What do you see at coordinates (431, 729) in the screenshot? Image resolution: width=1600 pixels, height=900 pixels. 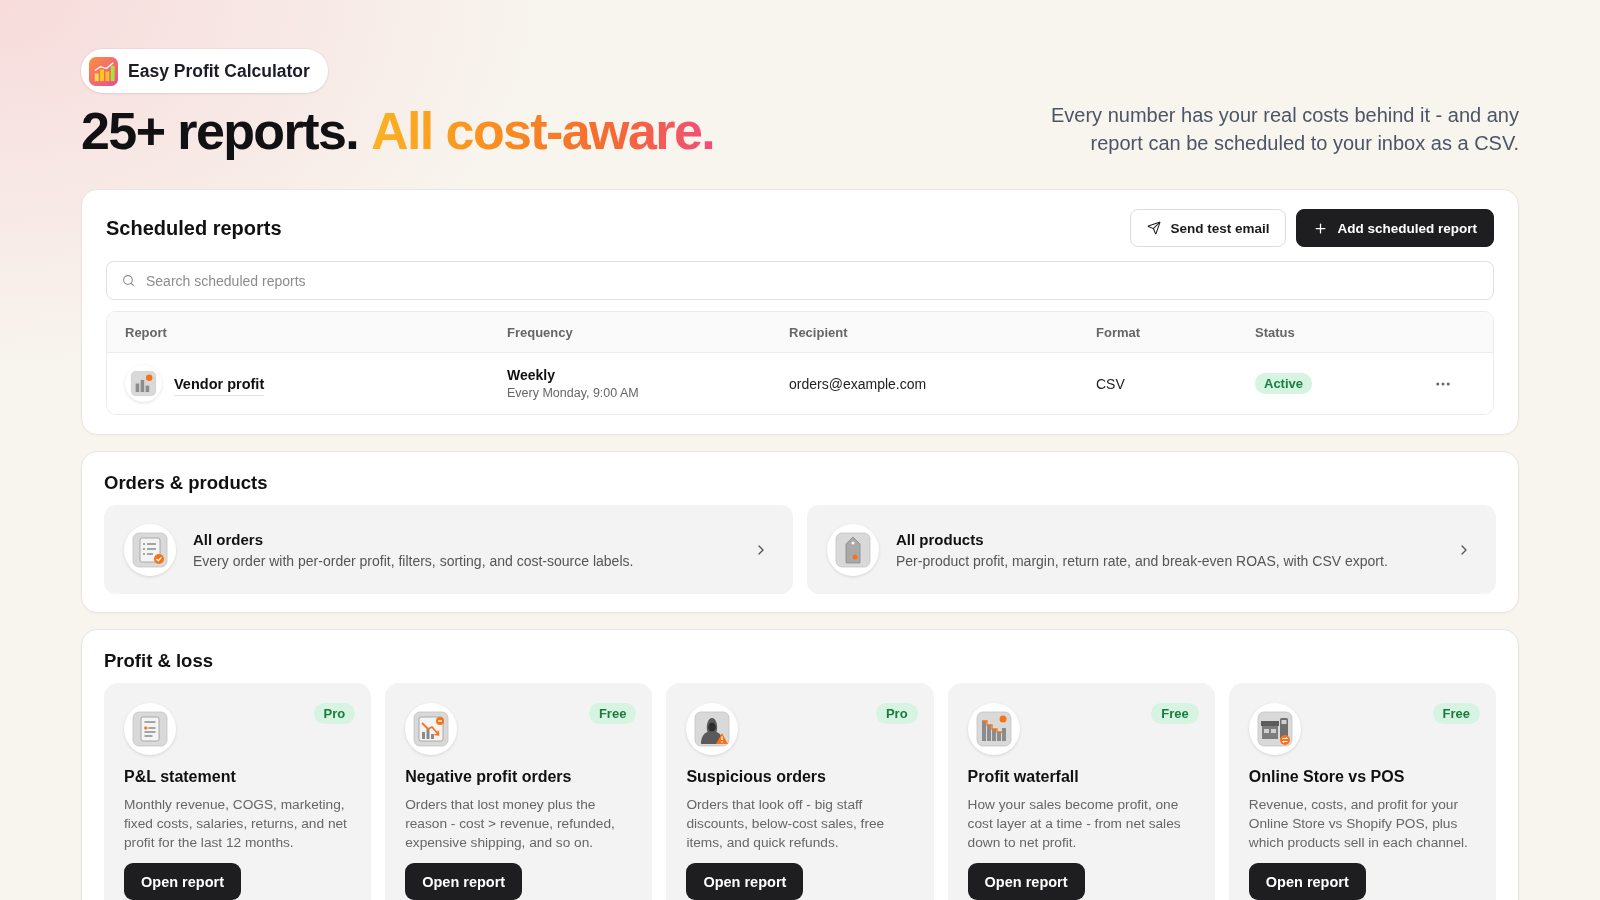 I see `falling-chart-icon` at bounding box center [431, 729].